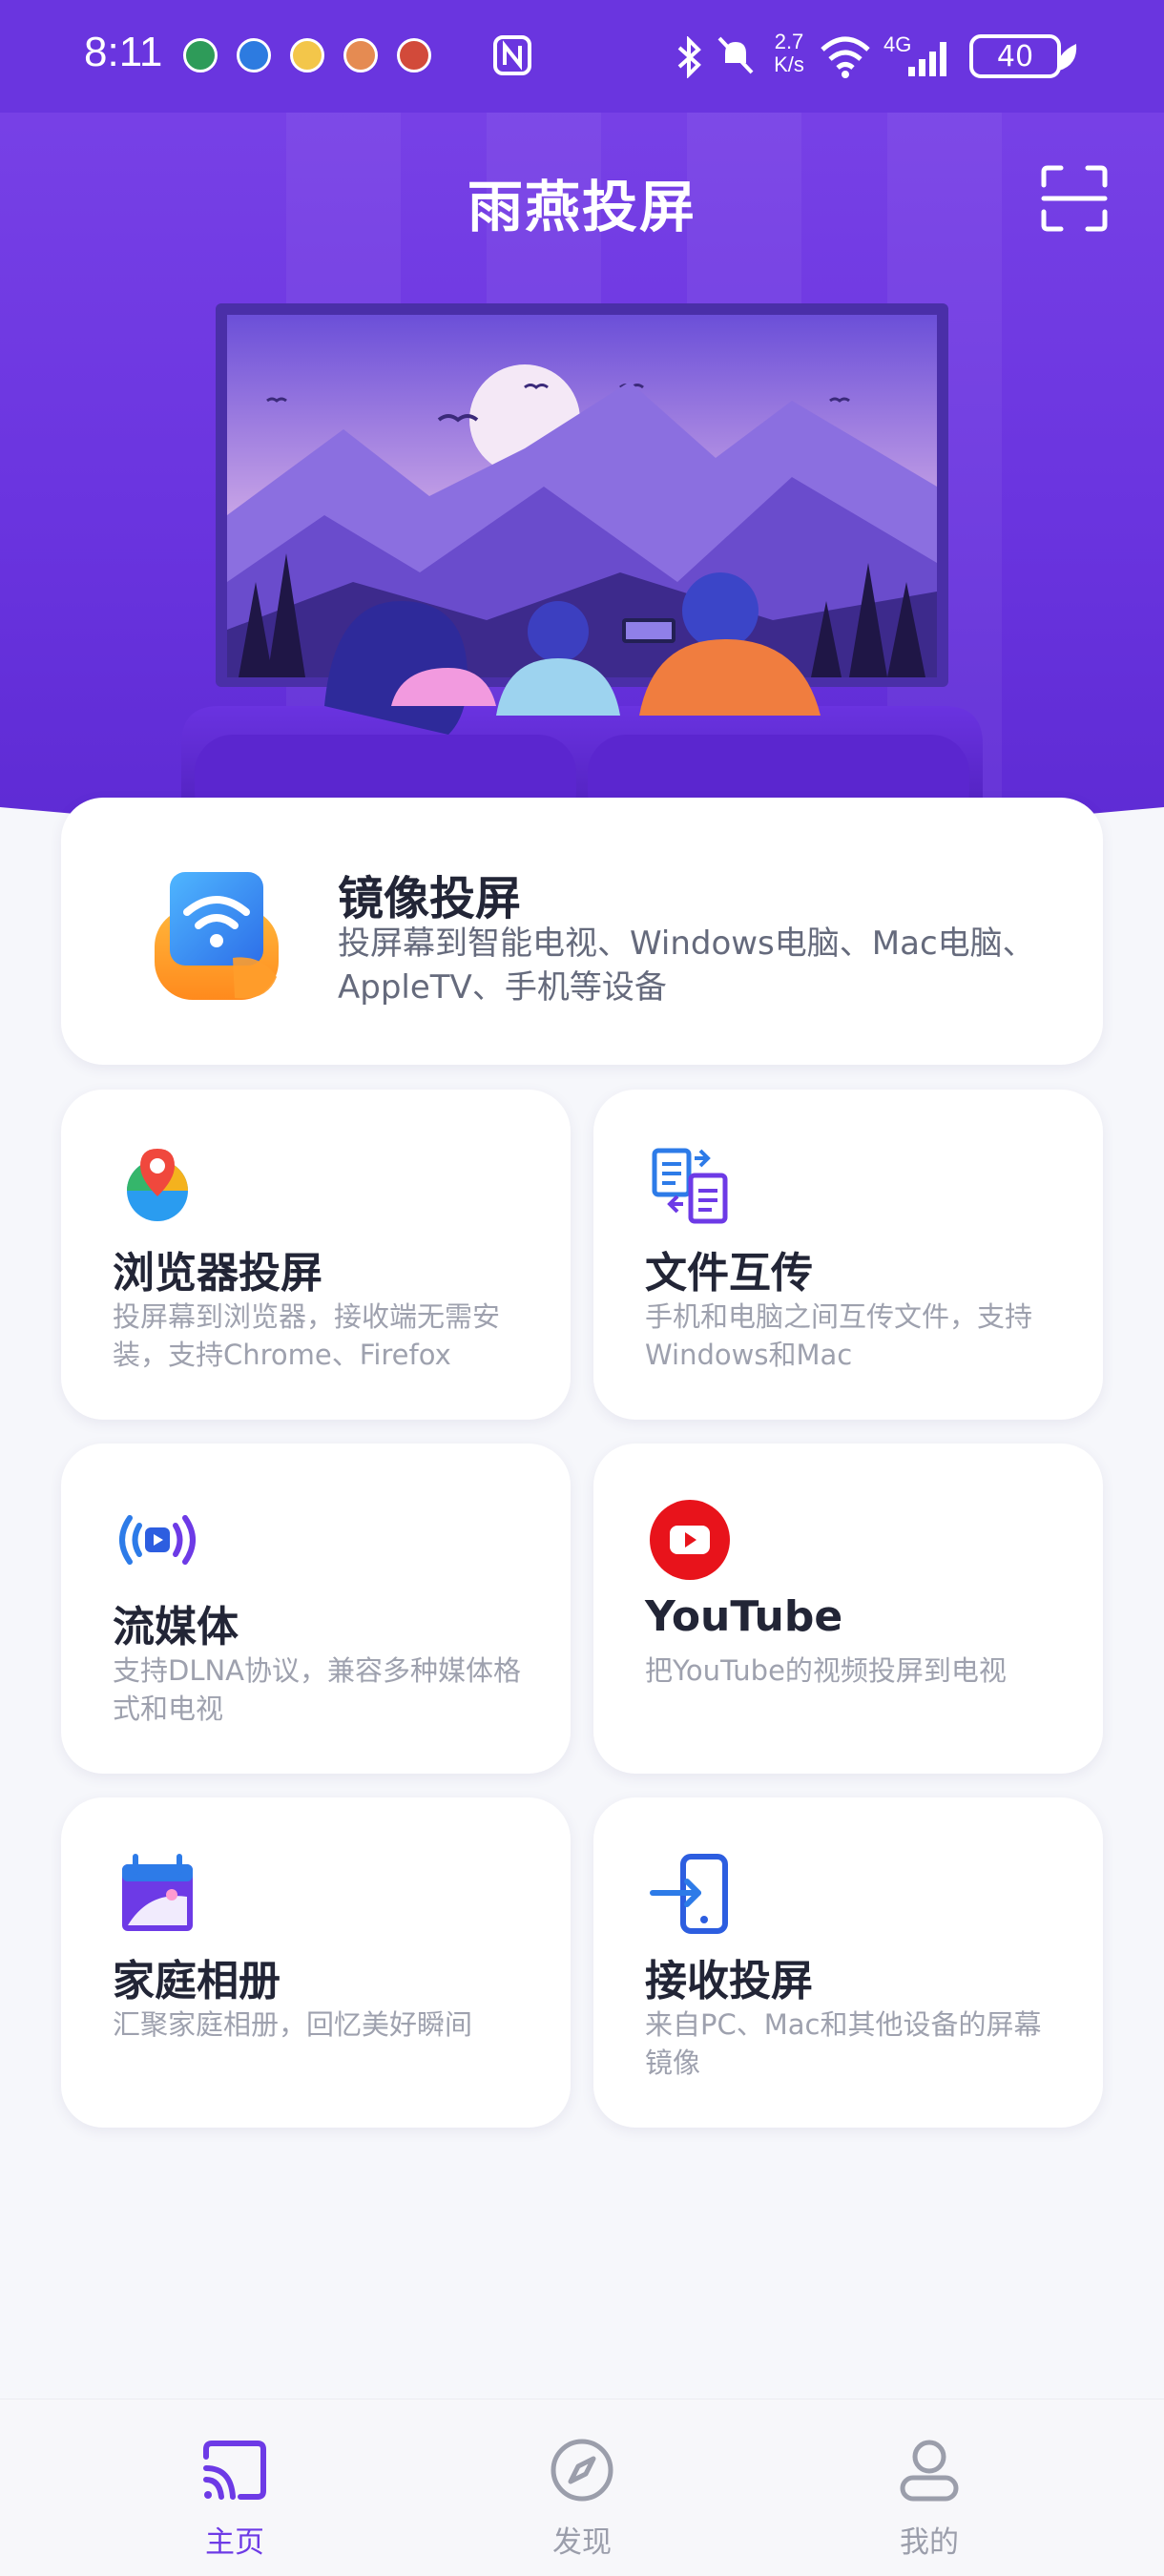 The height and width of the screenshot is (2576, 1164). I want to click on net-speed: 2.7 K/s, so click(789, 53).